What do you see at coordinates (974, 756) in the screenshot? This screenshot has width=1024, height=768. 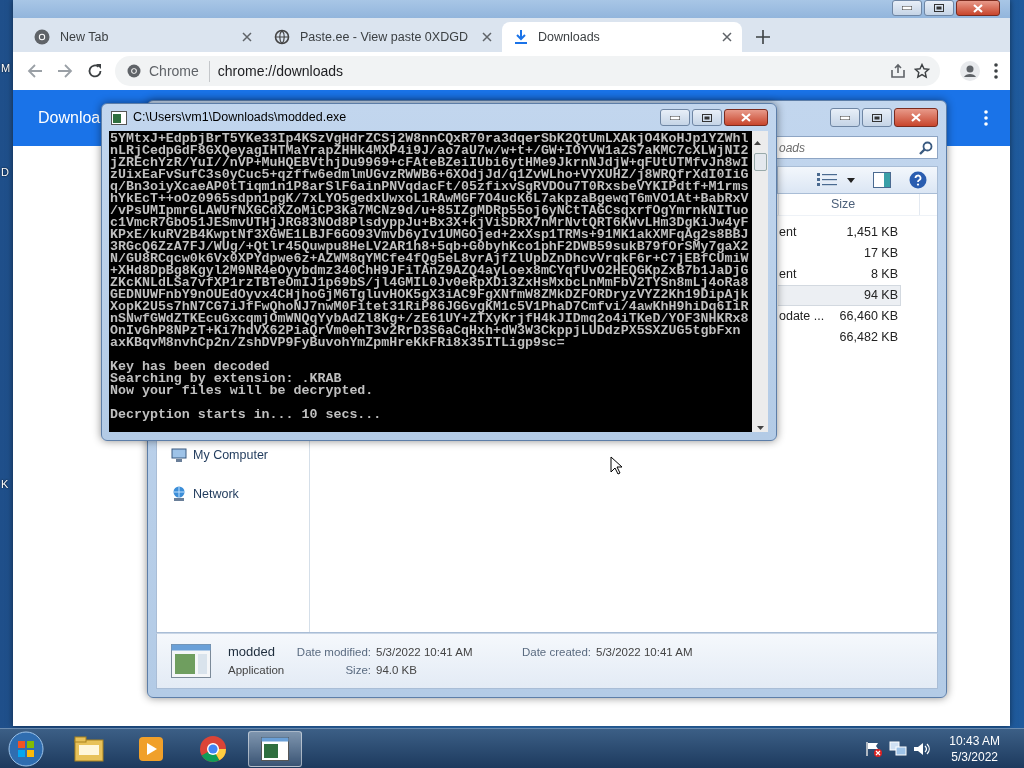 I see `clock-date: 5/3/2022` at bounding box center [974, 756].